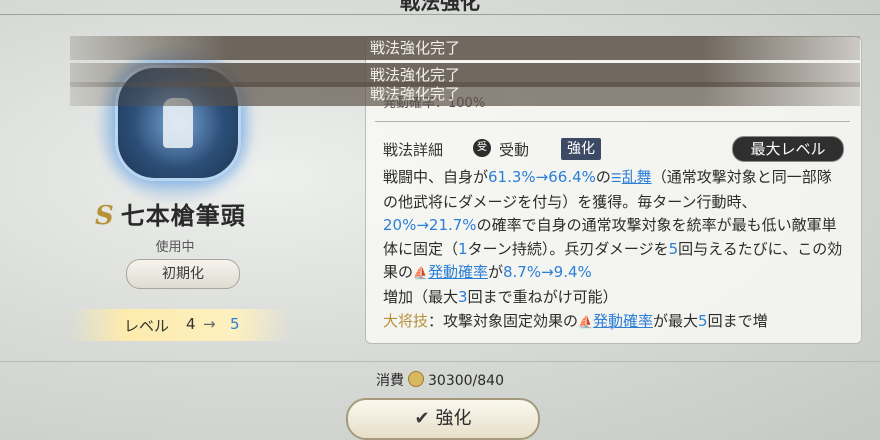  What do you see at coordinates (603, 177) in the screenshot?
I see `desc-text: の` at bounding box center [603, 177].